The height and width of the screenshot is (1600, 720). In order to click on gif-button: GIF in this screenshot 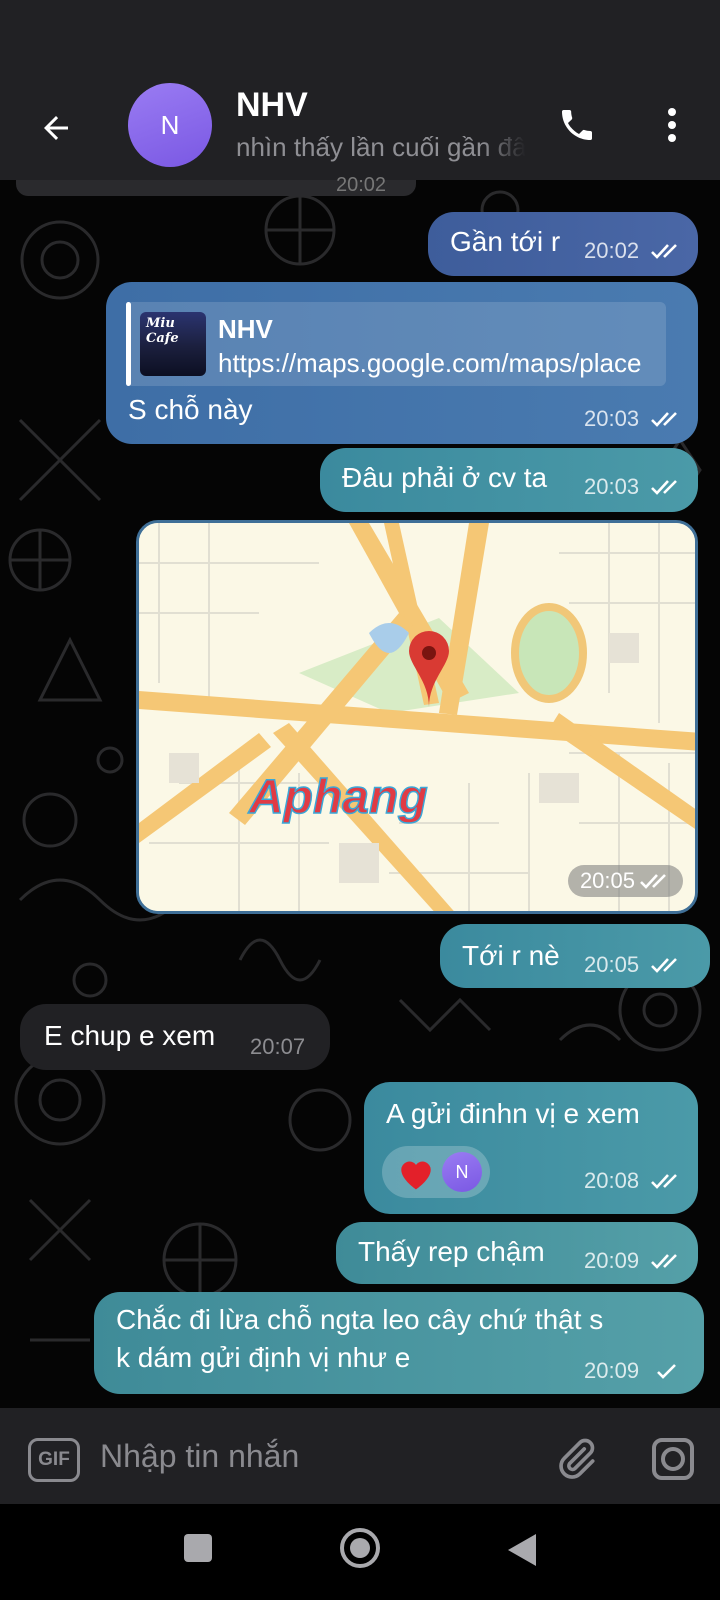, I will do `click(54, 1460)`.